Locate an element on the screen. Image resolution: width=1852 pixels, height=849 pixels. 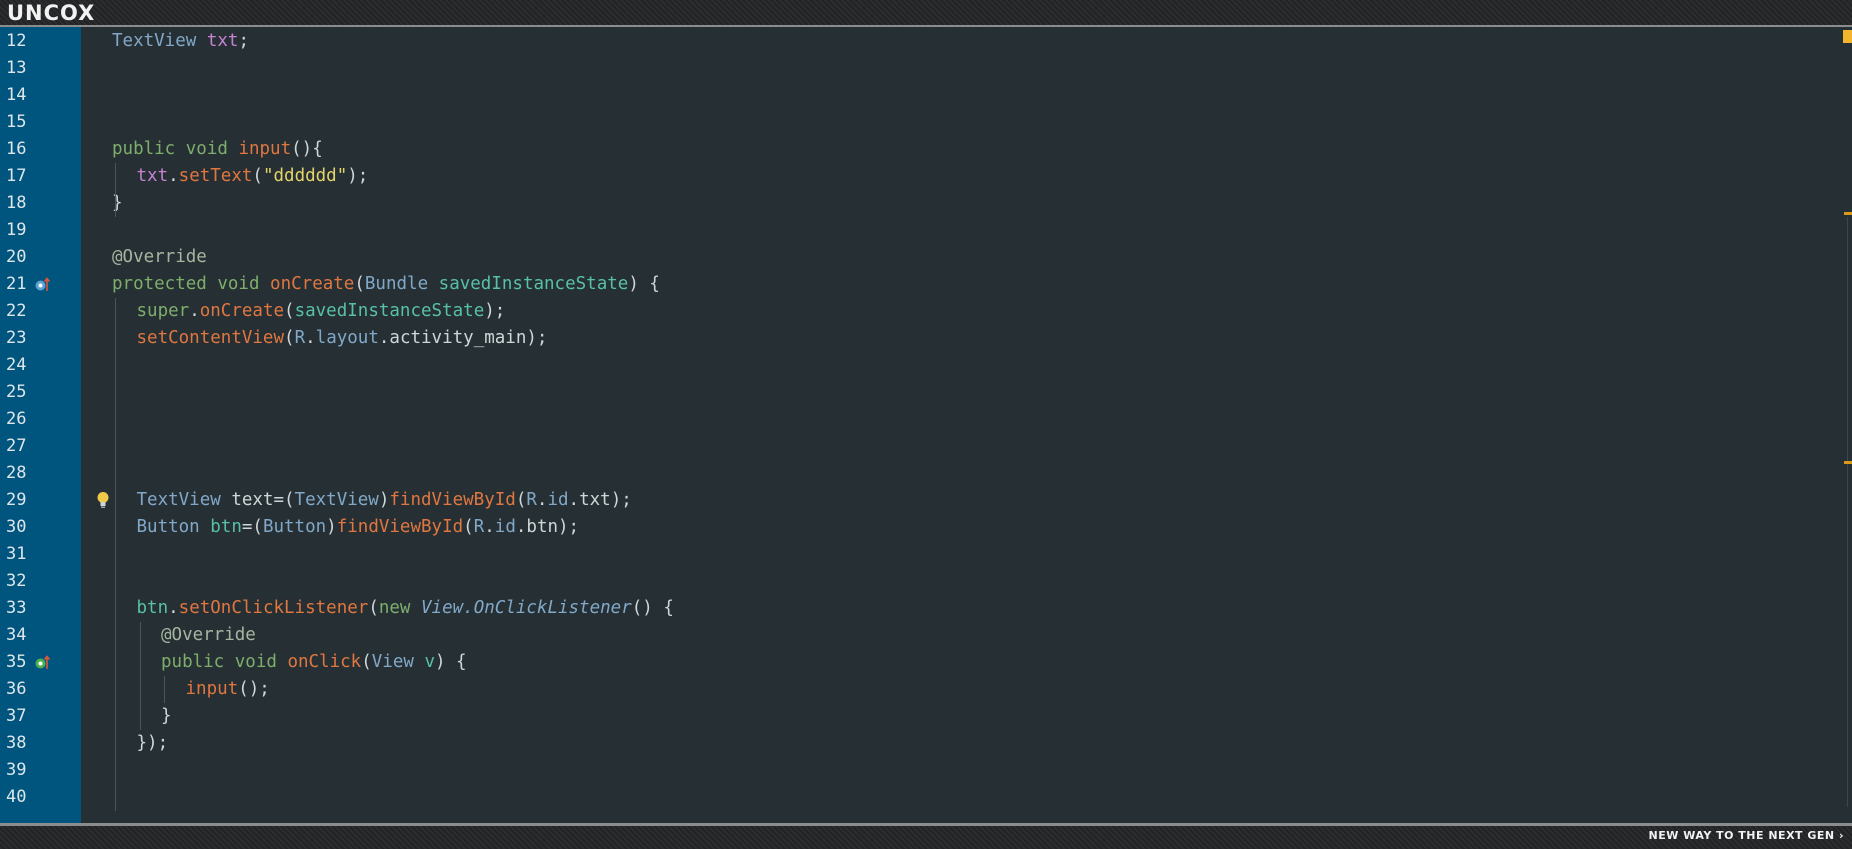
implement-circle-icon is located at coordinates (42, 662).